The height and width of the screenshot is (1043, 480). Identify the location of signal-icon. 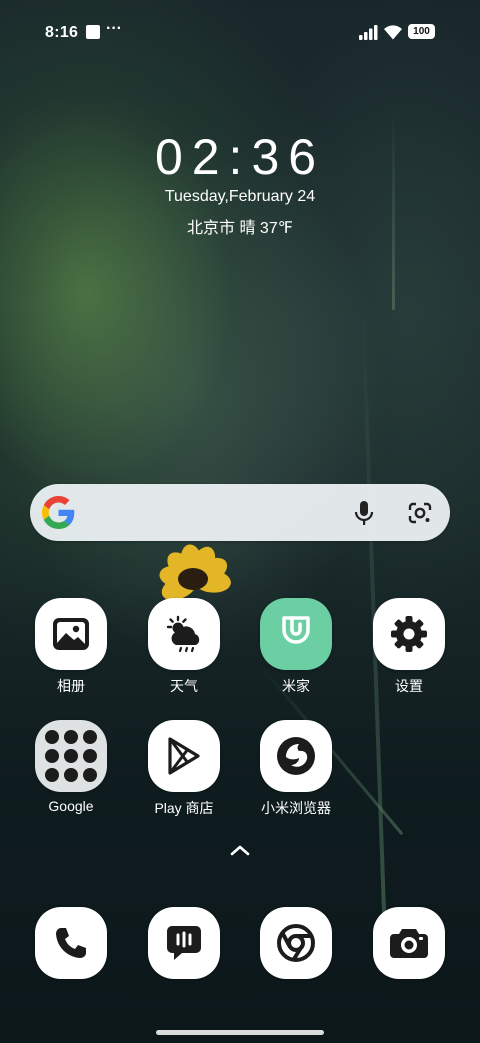
(368, 32).